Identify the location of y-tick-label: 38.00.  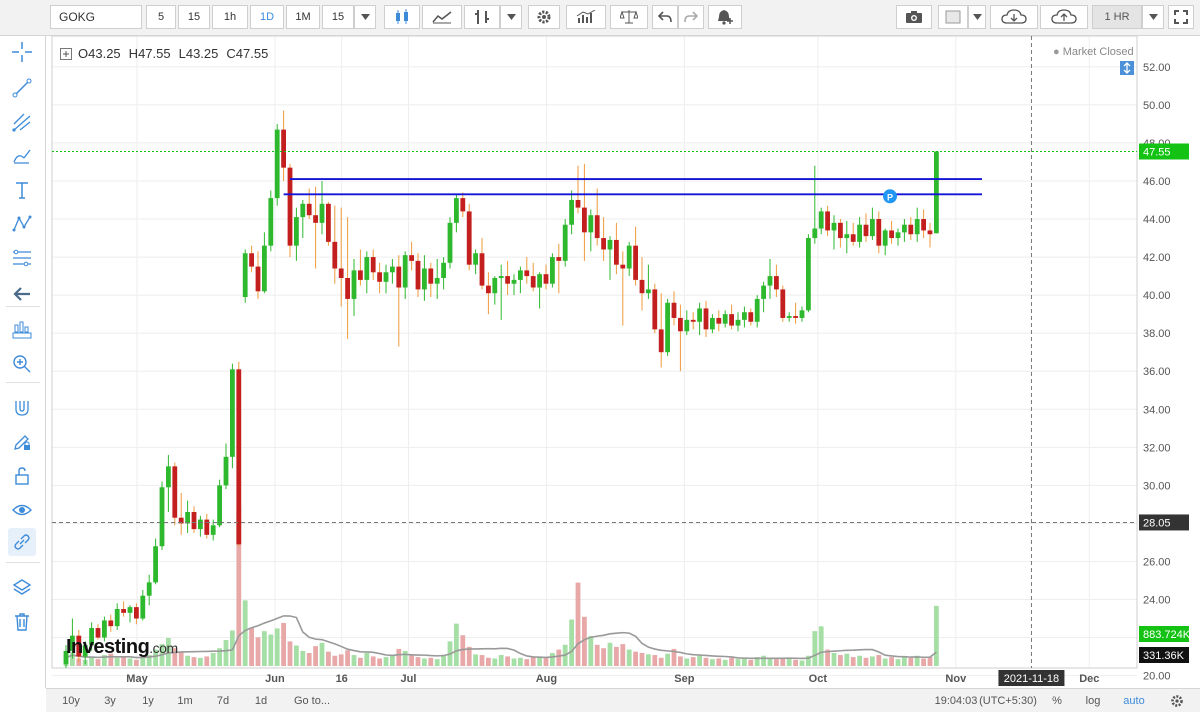
(1157, 334).